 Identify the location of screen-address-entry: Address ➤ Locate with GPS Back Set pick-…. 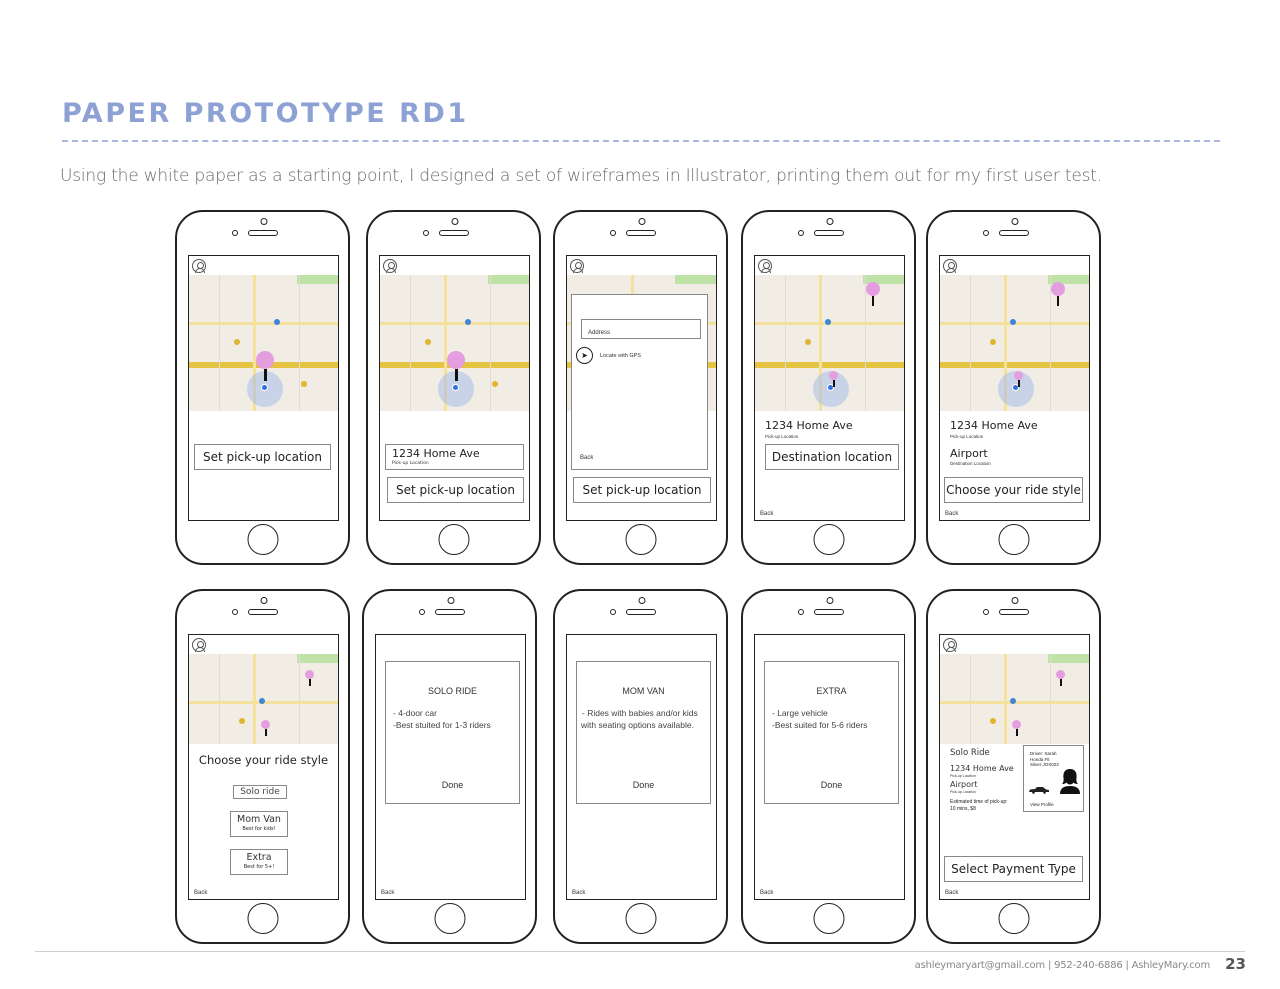
(641, 388).